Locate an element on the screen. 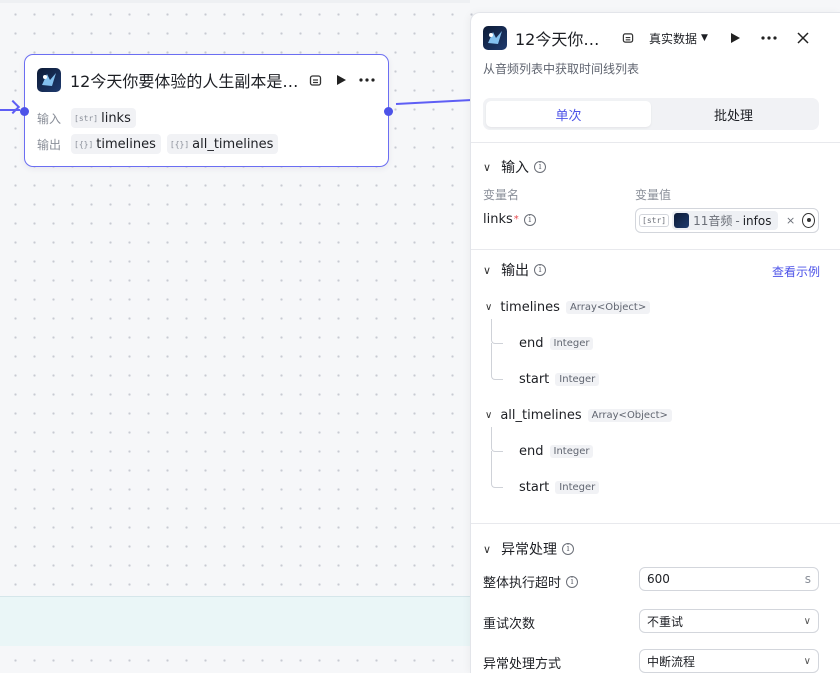 This screenshot has height=673, width=840. retry-value: 不重试 is located at coordinates (665, 621).